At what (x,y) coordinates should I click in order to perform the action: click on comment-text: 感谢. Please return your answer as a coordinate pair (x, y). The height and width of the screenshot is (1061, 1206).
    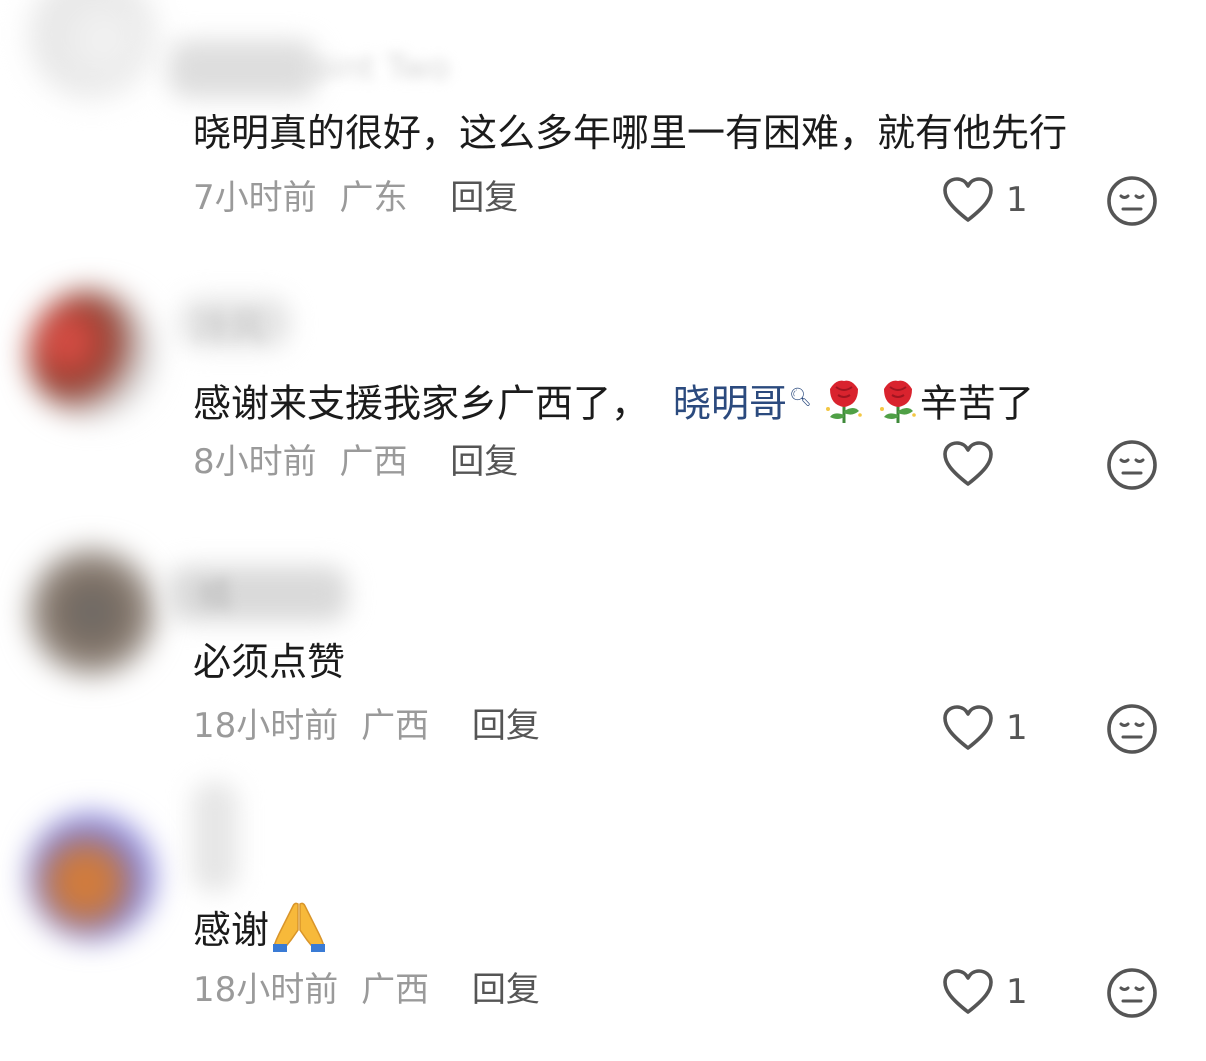
    Looking at the image, I should click on (260, 932).